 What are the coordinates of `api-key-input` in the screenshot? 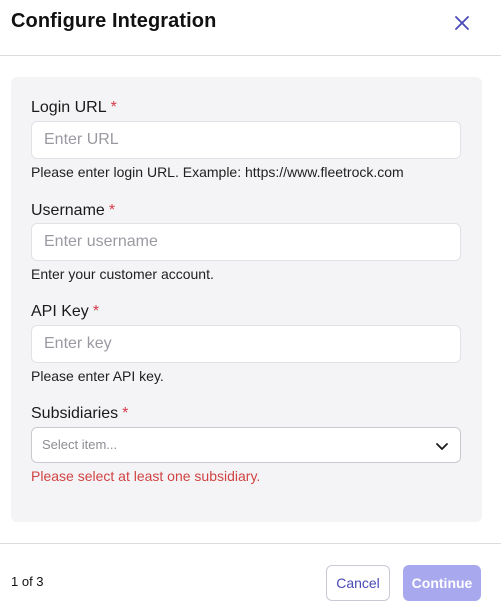 It's located at (246, 344).